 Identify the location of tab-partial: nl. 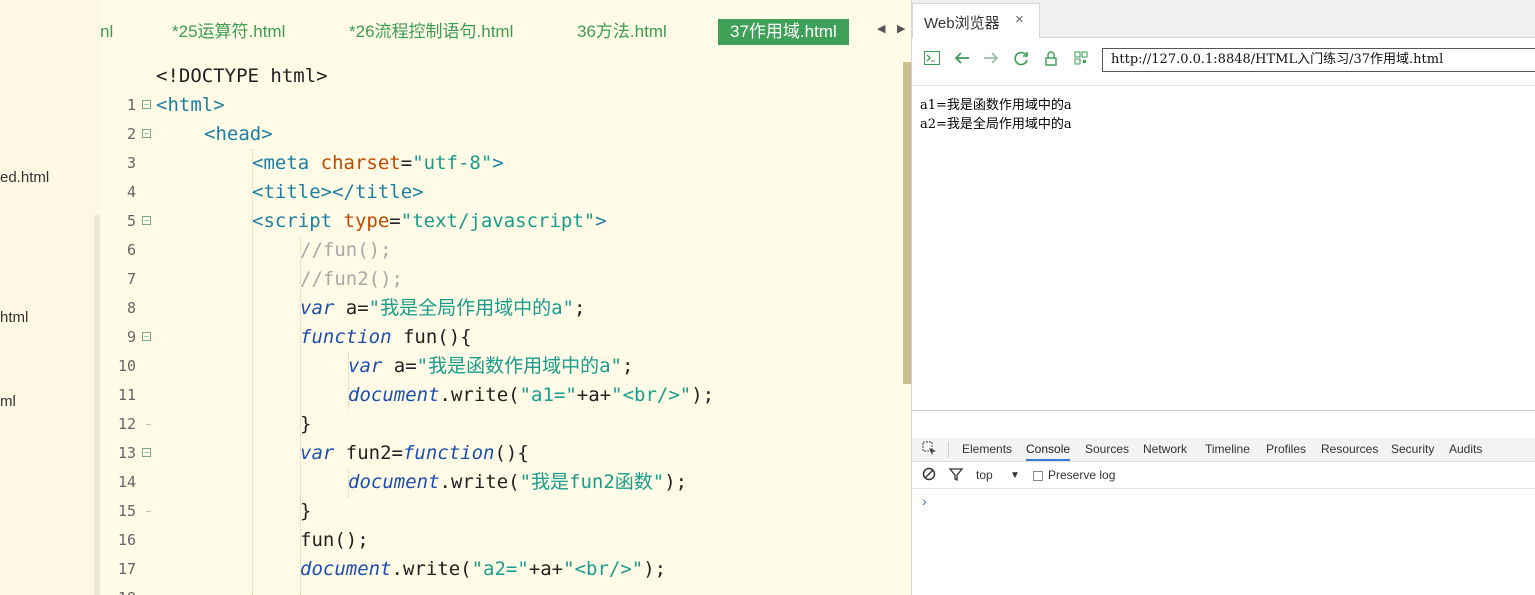
(106, 32).